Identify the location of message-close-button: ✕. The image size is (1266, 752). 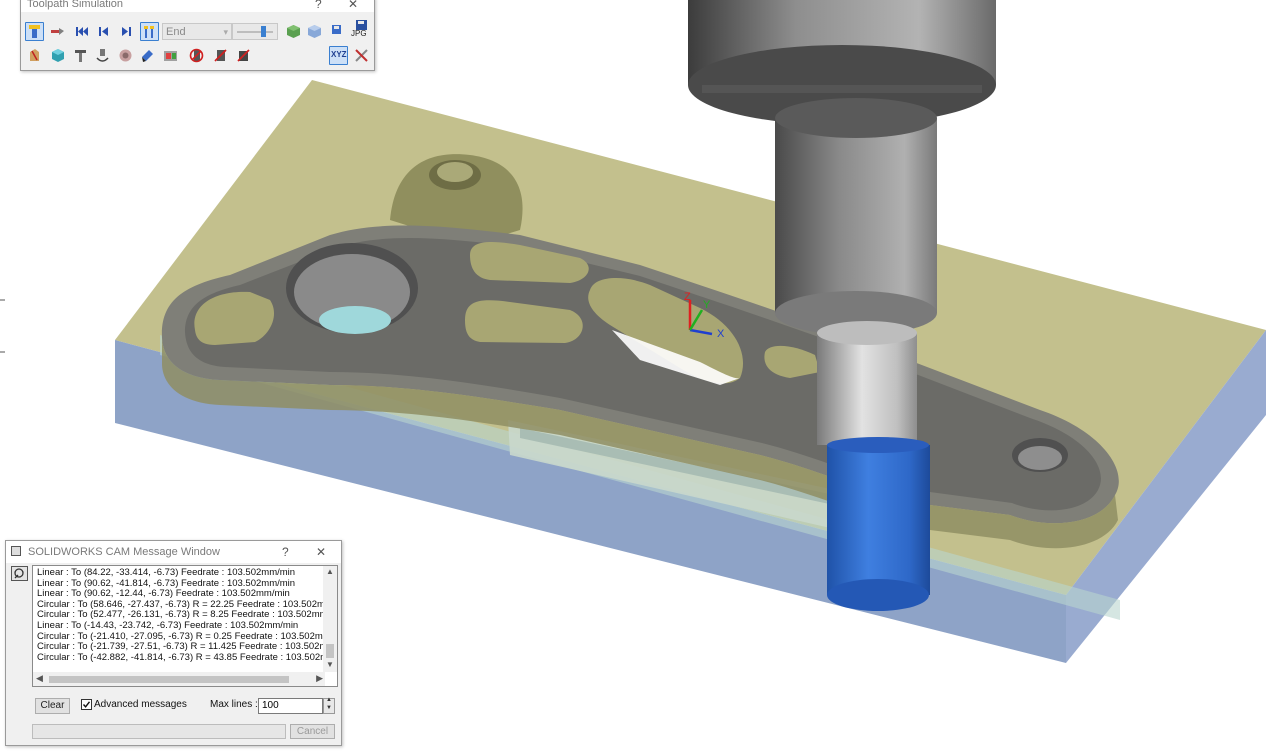
(321, 552).